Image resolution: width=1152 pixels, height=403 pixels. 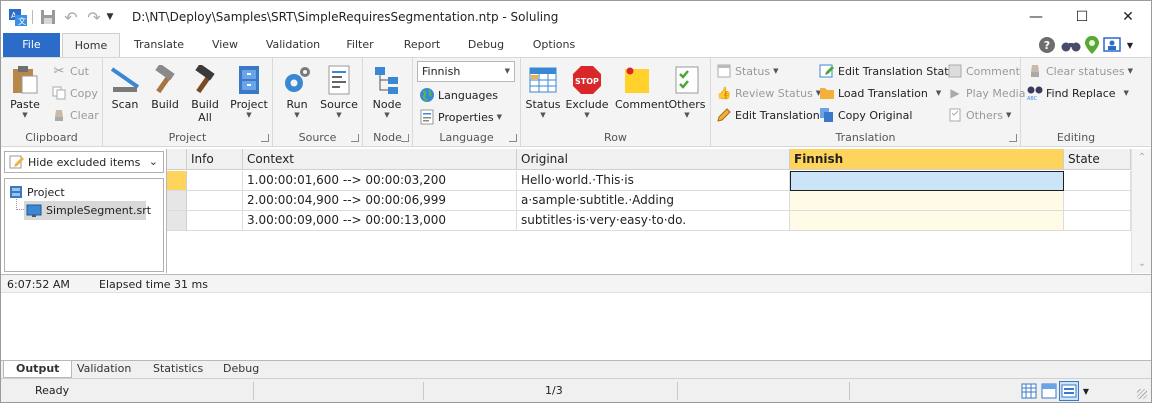 I want to click on copy-button: Copy, so click(x=74, y=93).